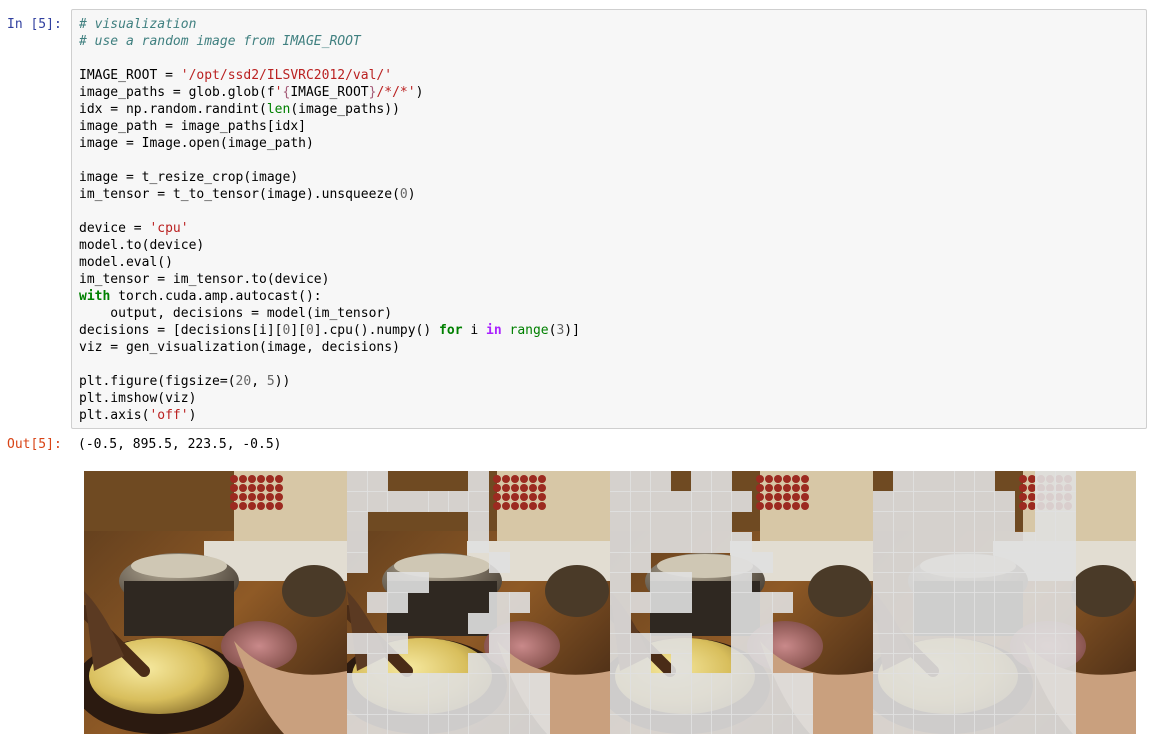  I want to click on code-line: image = Image.open(image_path), so click(612, 143).